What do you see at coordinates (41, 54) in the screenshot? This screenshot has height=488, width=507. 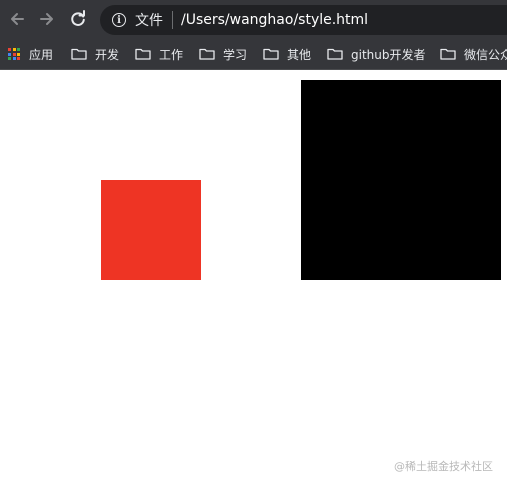 I see `bookmark-apps-label: 应用` at bounding box center [41, 54].